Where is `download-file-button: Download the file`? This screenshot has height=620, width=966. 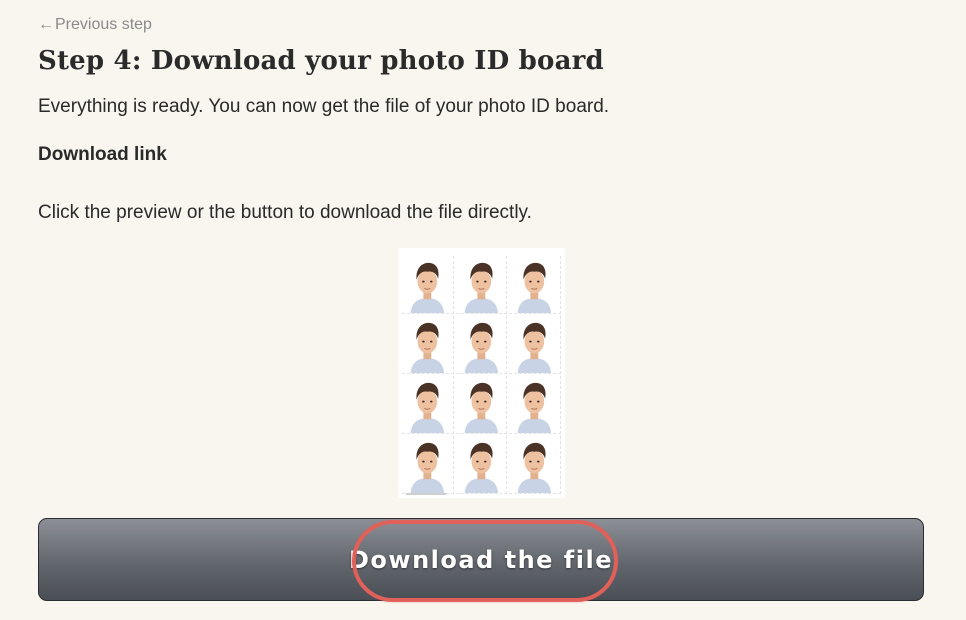
download-file-button: Download the file is located at coordinates (481, 559).